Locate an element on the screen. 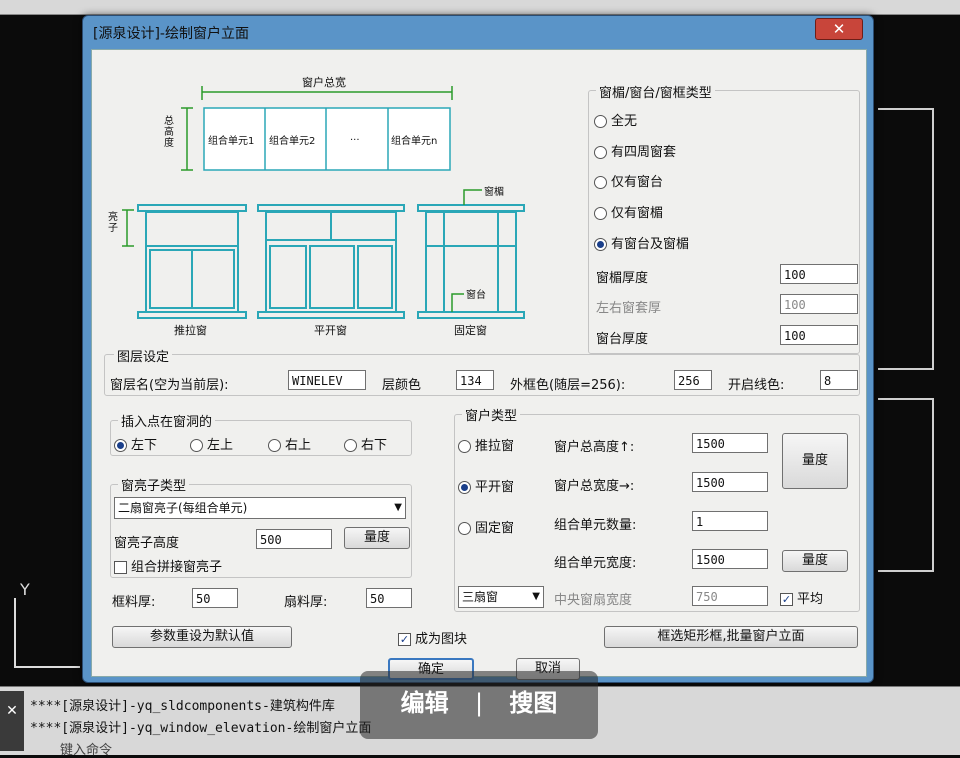 Image resolution: width=960 pixels, height=758 pixels. edit-search-overlay: 编辑 | 搜图 is located at coordinates (479, 705).